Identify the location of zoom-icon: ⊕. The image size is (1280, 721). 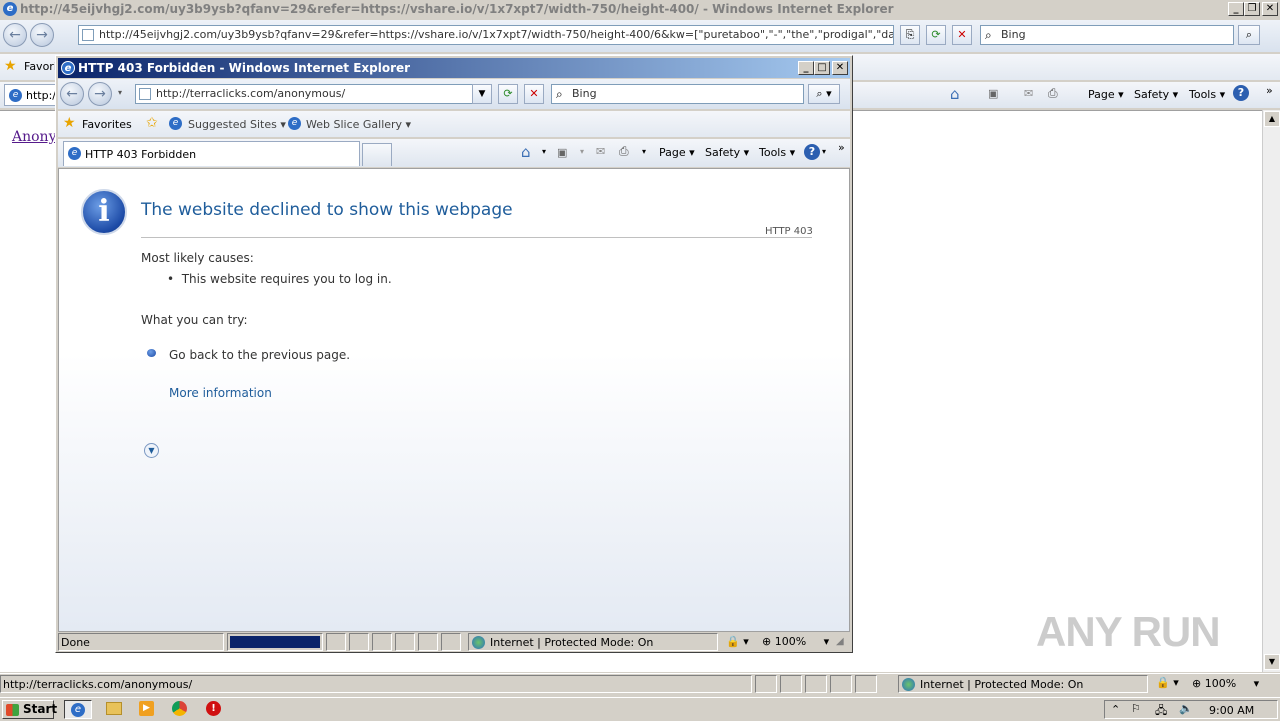
(1197, 683).